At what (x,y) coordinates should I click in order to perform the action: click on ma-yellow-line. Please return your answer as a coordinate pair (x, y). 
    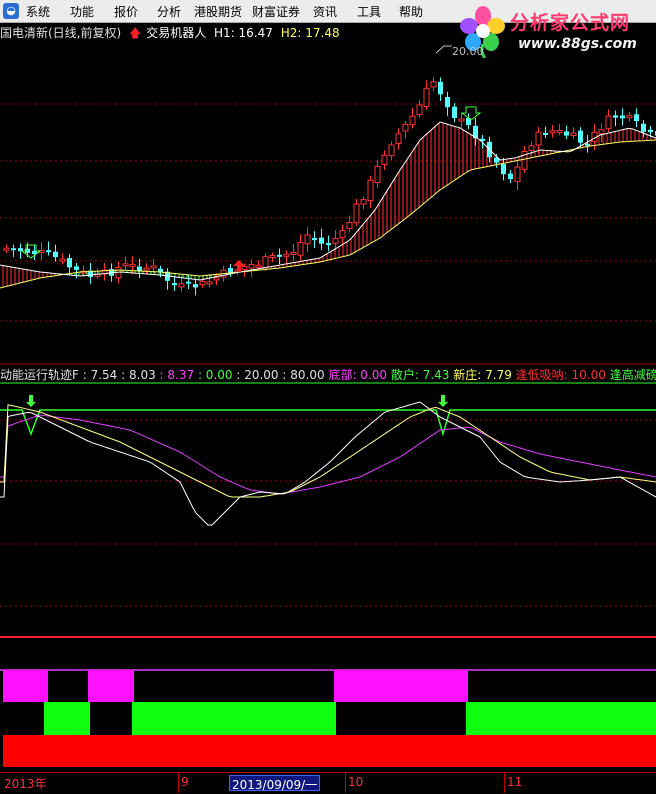
    Looking at the image, I should click on (328, 451).